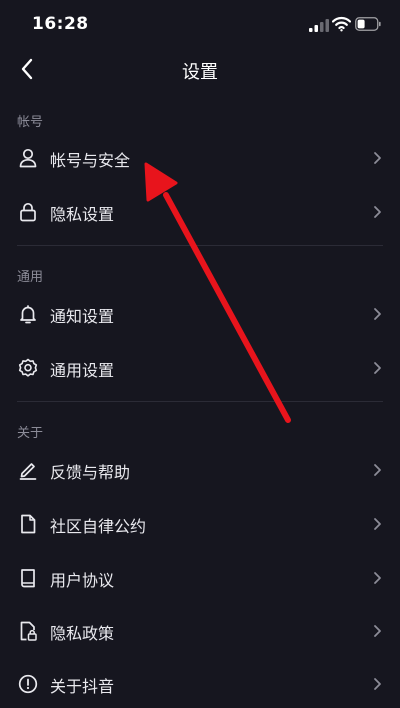 The image size is (400, 708). What do you see at coordinates (82, 686) in the screenshot?
I see `menu-label: 关于抖音` at bounding box center [82, 686].